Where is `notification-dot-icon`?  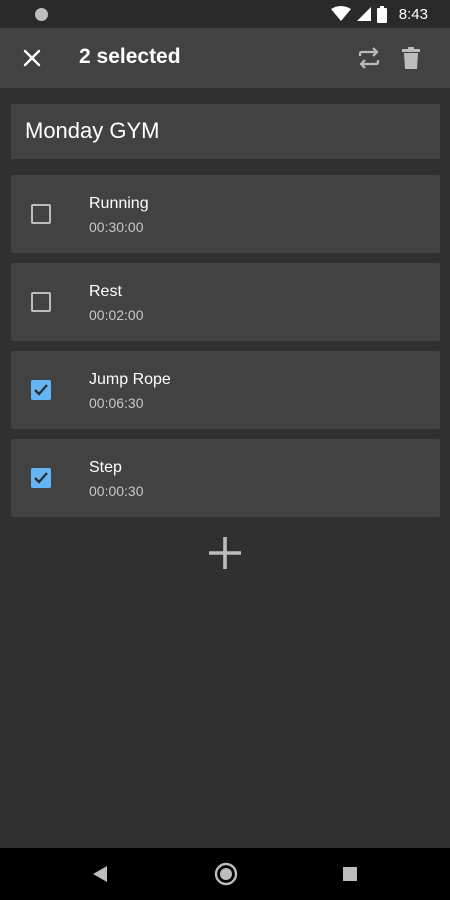 notification-dot-icon is located at coordinates (41, 14).